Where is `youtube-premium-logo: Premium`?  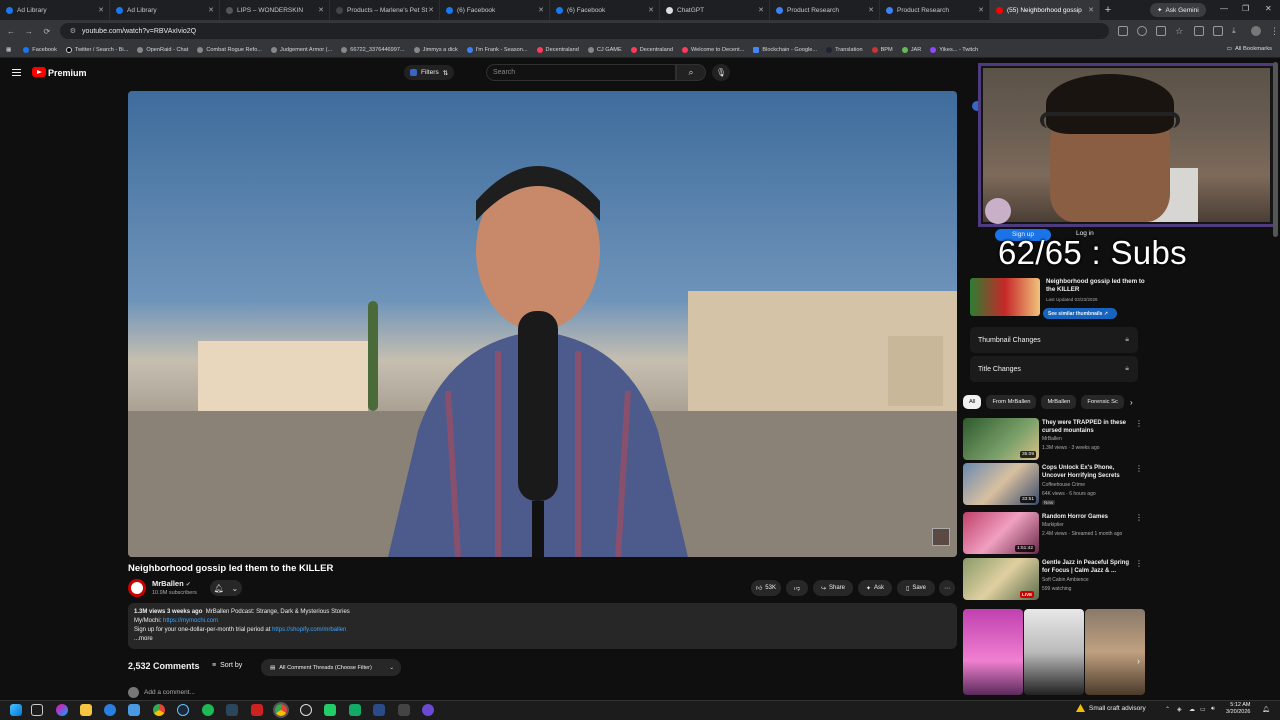 youtube-premium-logo: Premium is located at coordinates (67, 73).